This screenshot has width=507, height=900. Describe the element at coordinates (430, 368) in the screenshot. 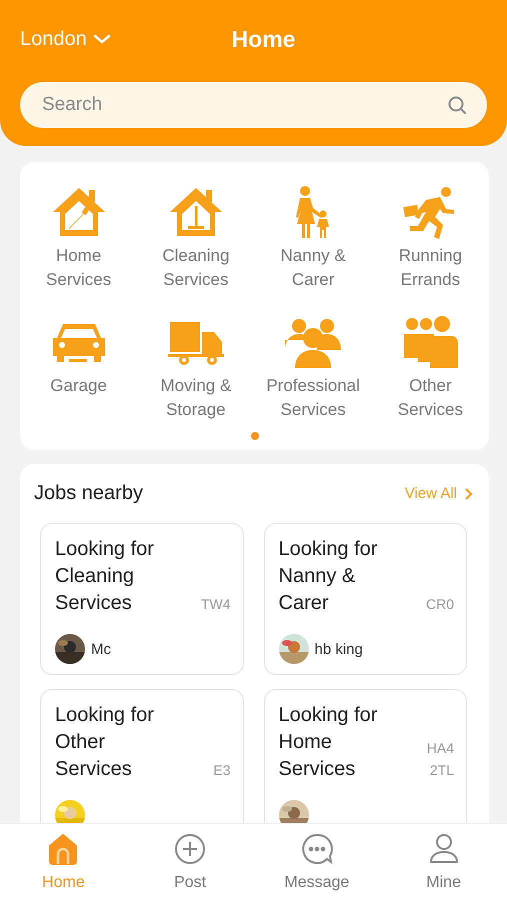

I see `category-item: Other Services` at that location.